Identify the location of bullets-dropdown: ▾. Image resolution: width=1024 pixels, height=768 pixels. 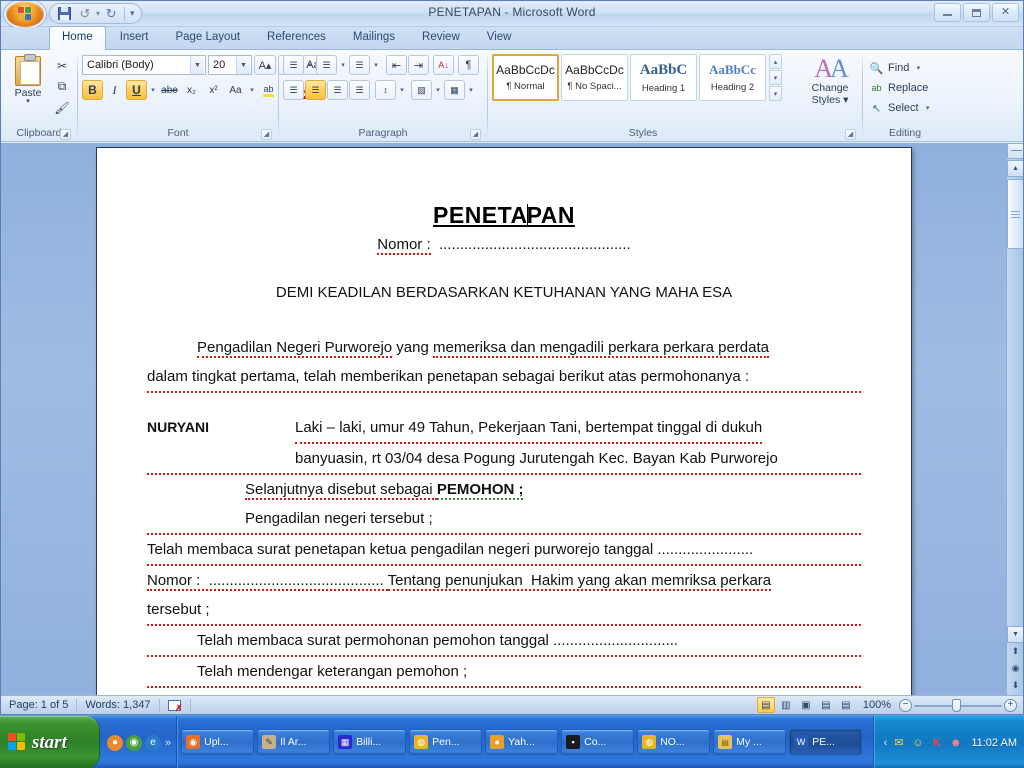
(310, 65).